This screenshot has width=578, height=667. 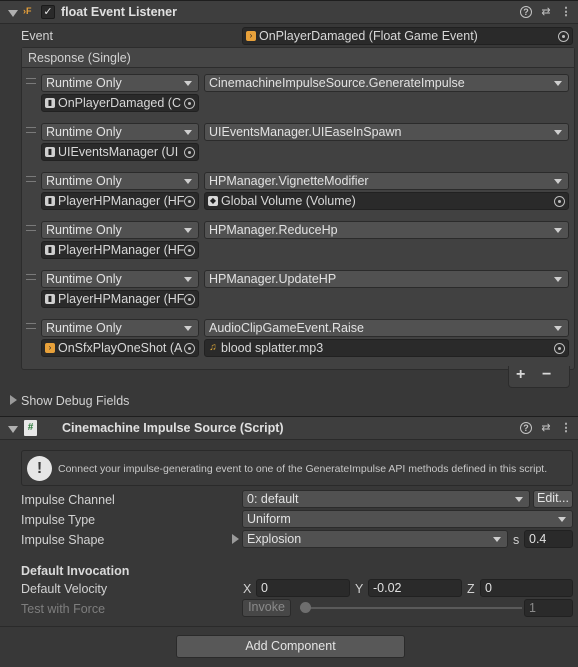 What do you see at coordinates (289, 626) in the screenshot?
I see `inspector-divider` at bounding box center [289, 626].